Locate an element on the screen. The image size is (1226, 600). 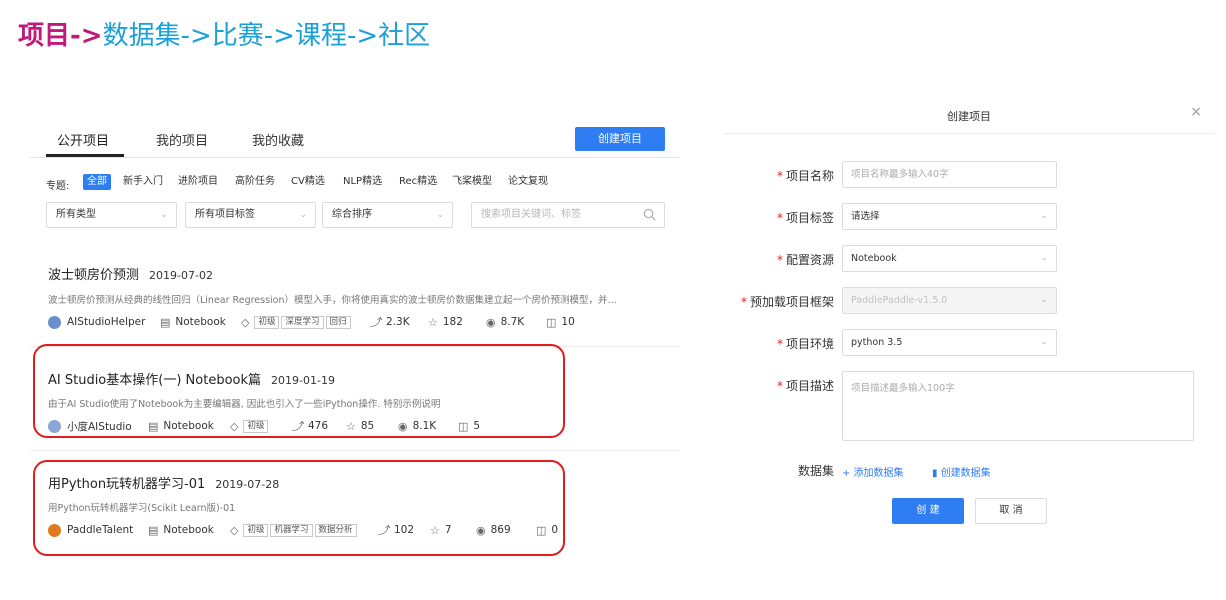
project-date: 2019-07-02 is located at coordinates (181, 275).